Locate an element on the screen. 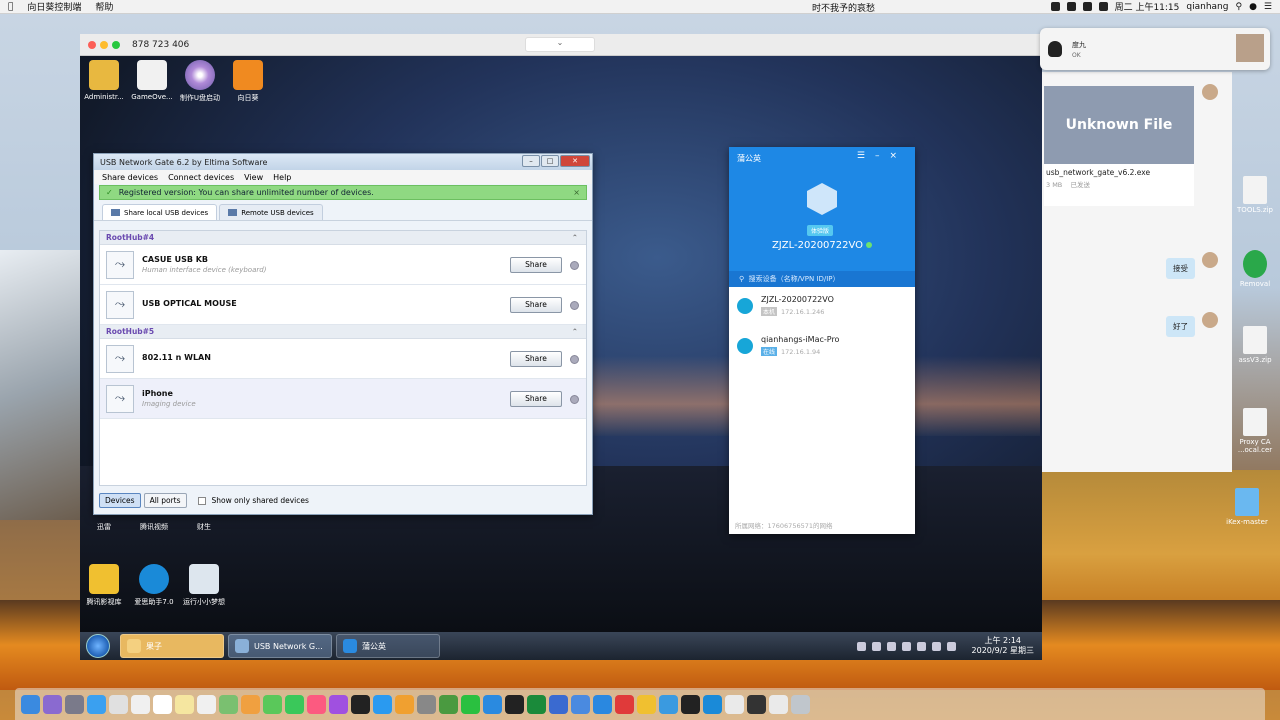  hub-header: RootHub#4 ⌃ is located at coordinates (343, 238).